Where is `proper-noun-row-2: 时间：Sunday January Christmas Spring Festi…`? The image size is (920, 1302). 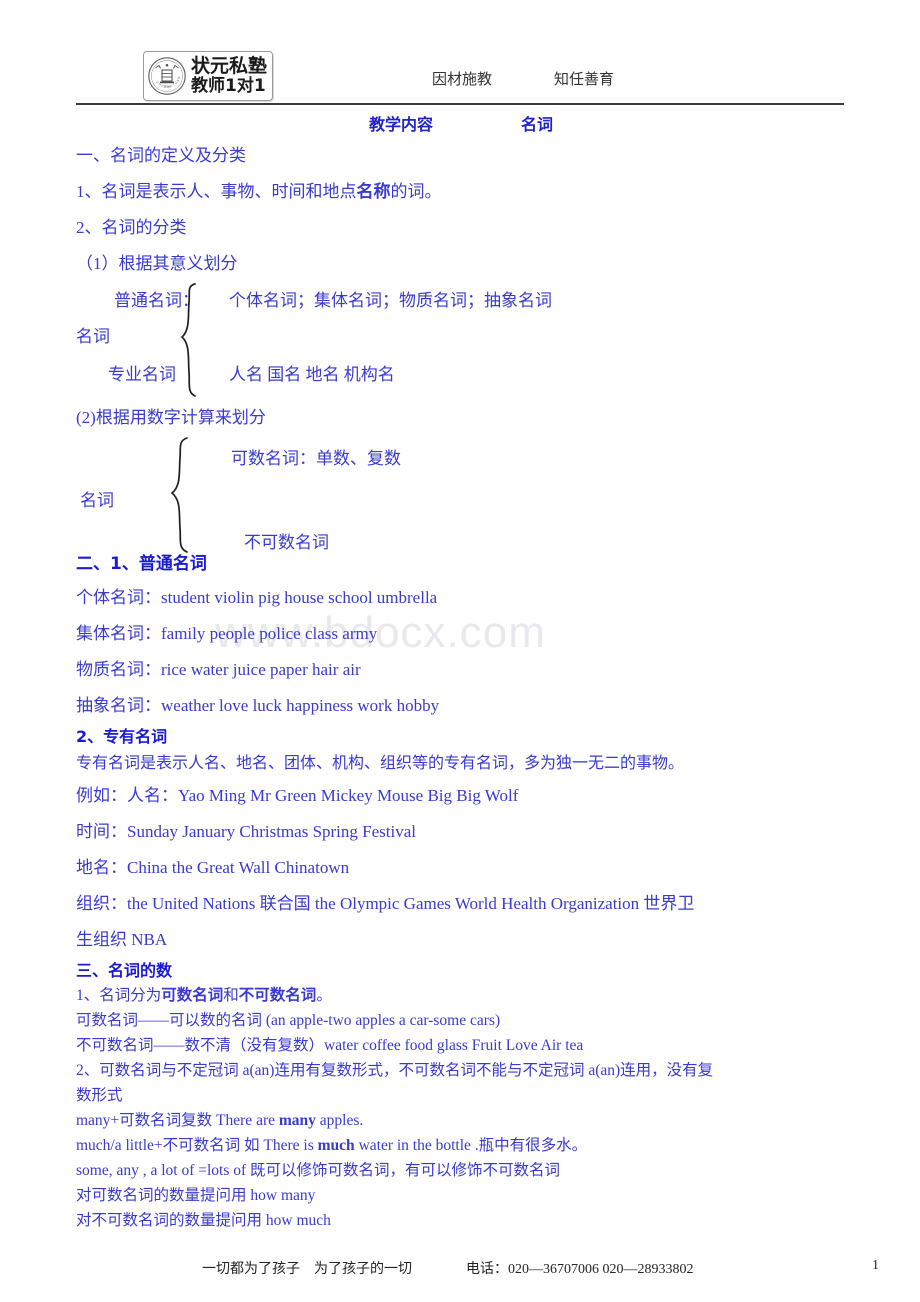
proper-noun-row-2: 时间：Sunday January Christmas Spring Festi… is located at coordinates (460, 832).